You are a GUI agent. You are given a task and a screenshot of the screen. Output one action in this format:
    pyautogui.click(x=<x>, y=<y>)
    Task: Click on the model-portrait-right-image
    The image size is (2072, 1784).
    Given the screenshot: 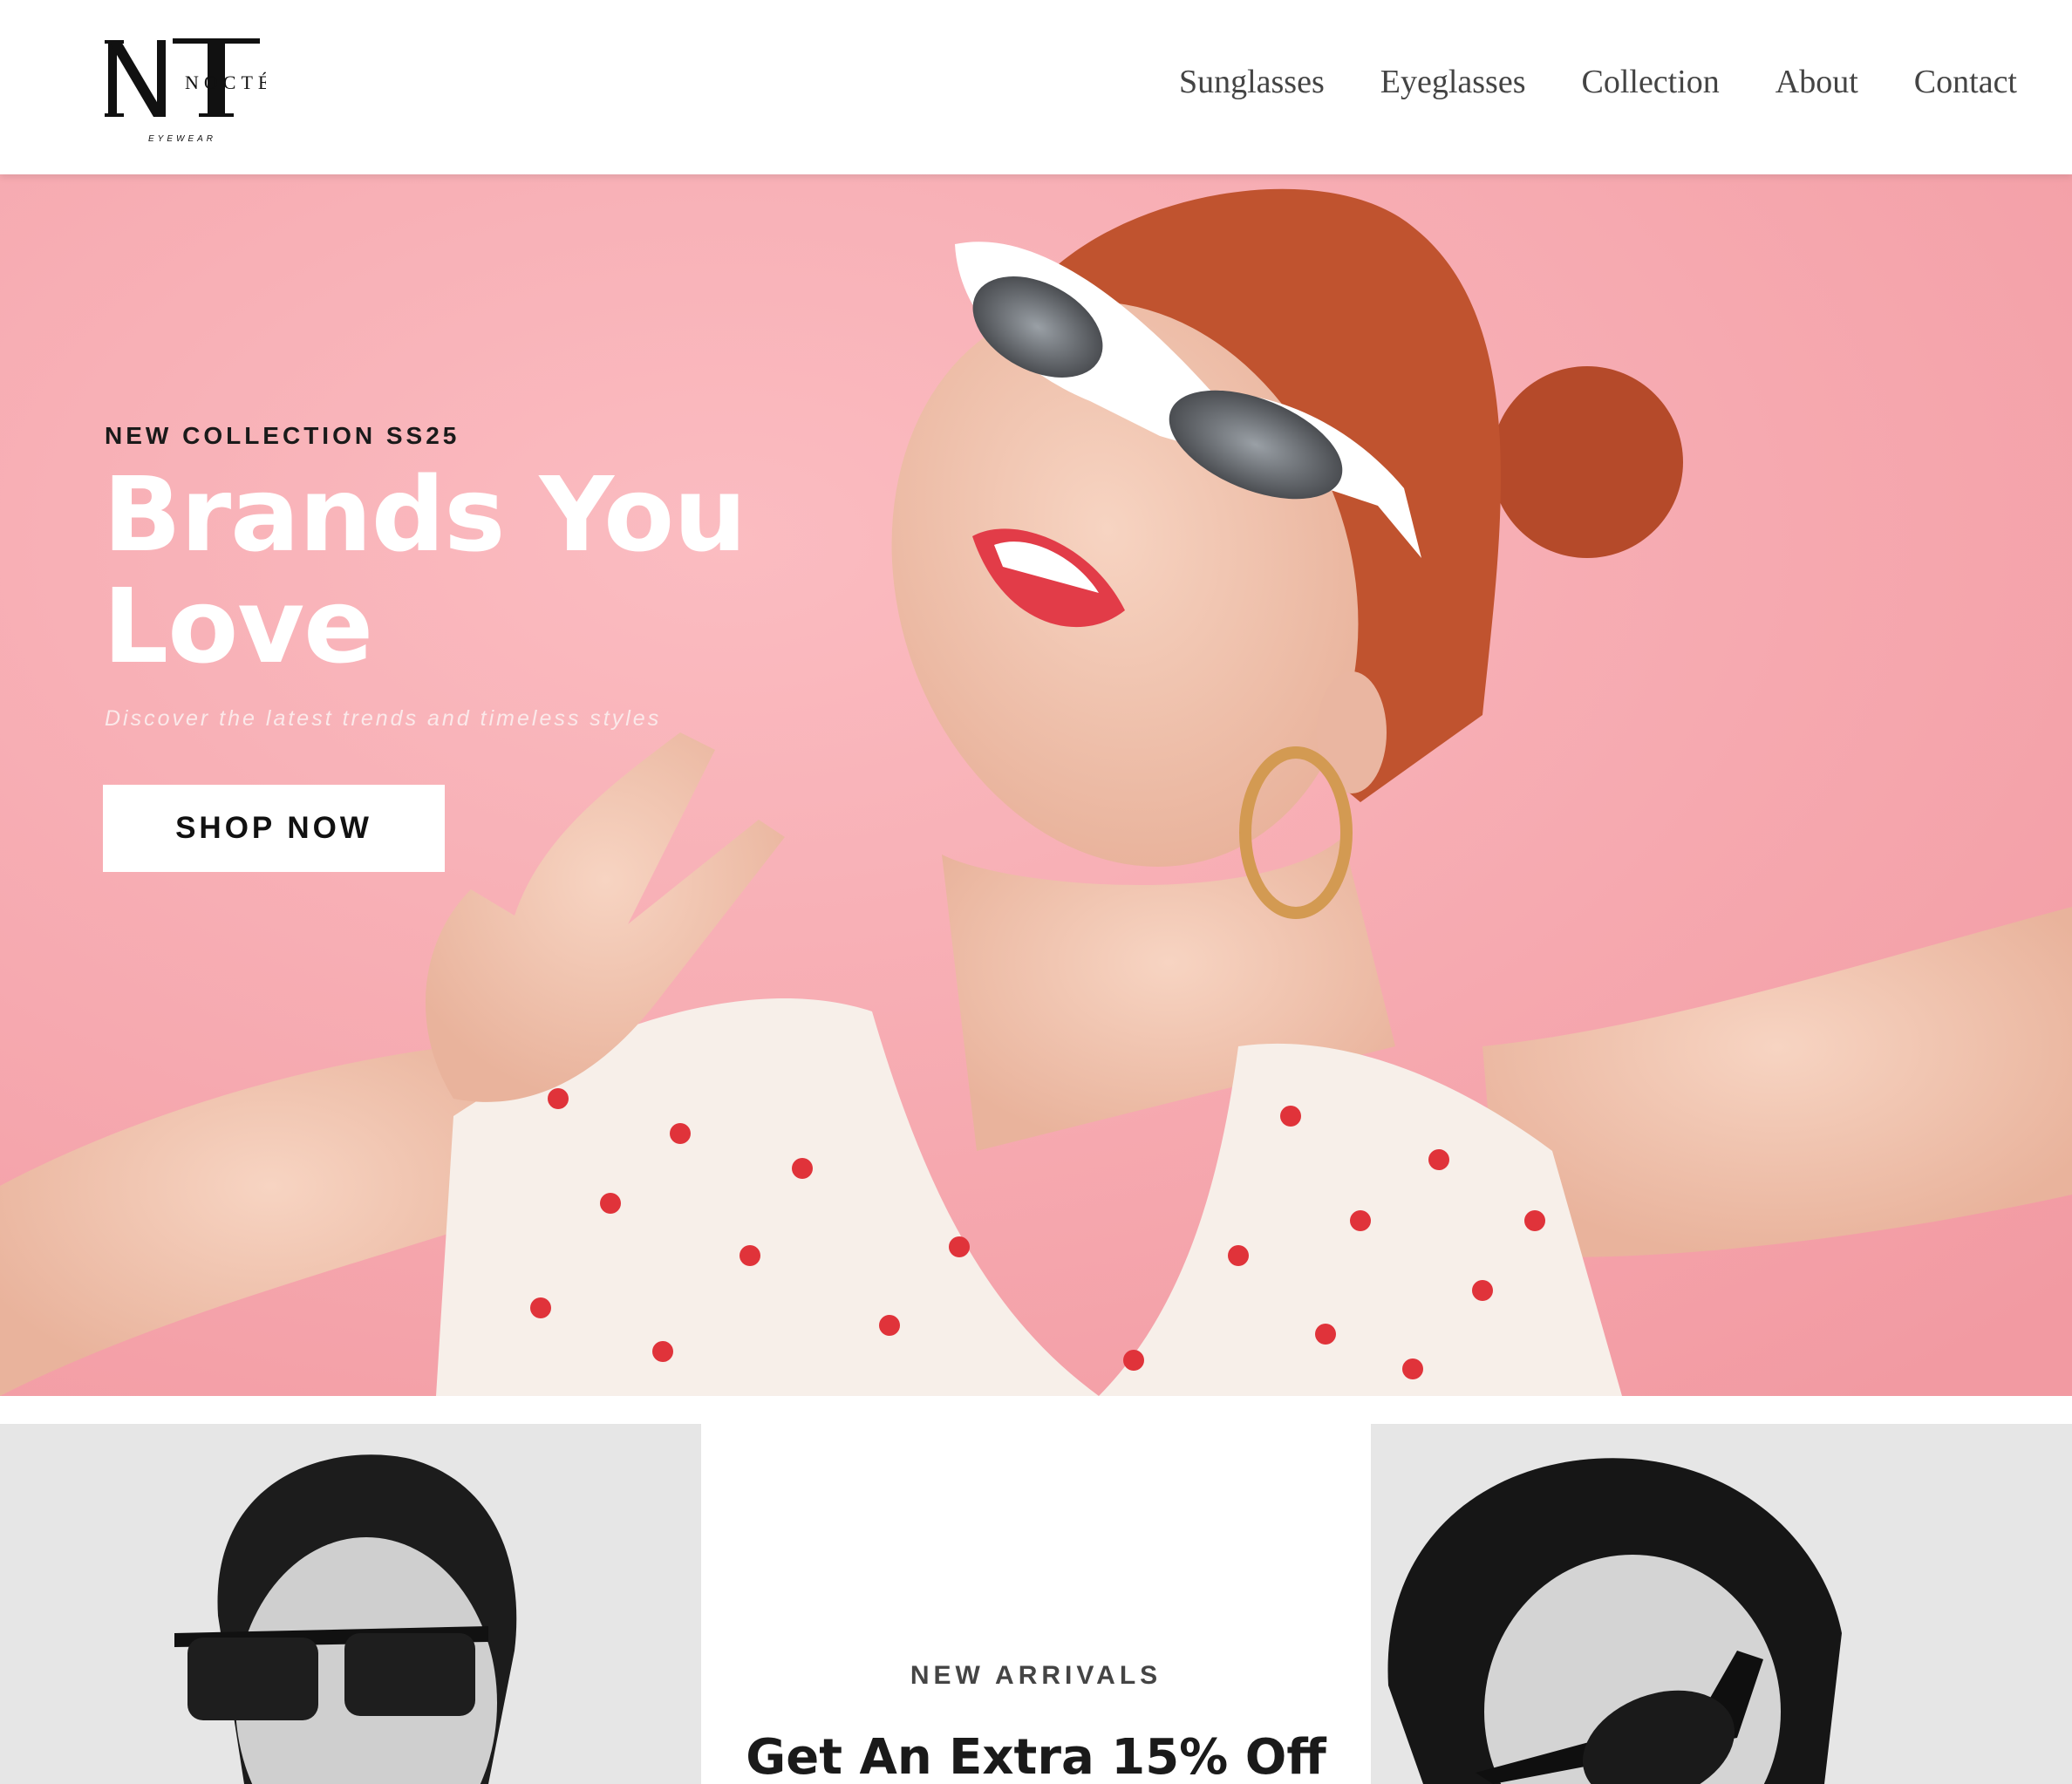 What is the action you would take?
    pyautogui.click(x=1721, y=1604)
    